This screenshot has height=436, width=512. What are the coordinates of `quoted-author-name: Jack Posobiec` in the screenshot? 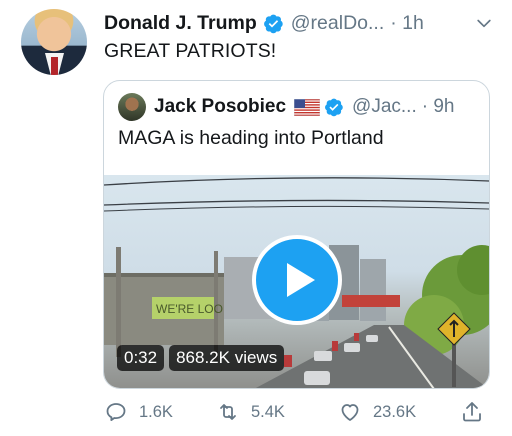 It's located at (220, 107).